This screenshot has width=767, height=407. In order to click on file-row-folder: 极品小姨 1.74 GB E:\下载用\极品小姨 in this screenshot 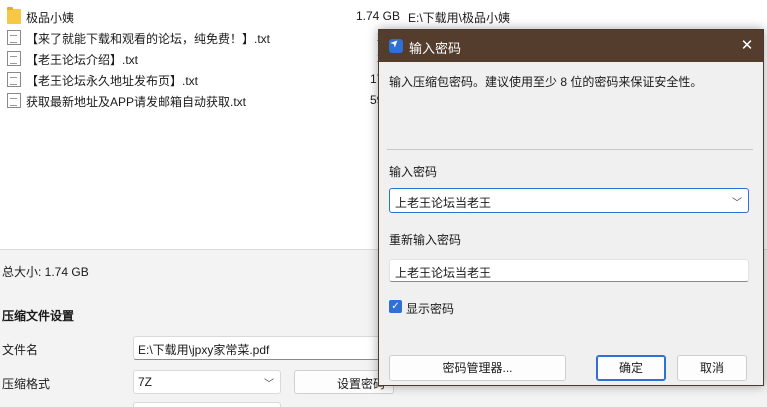, I will do `click(383, 16)`.